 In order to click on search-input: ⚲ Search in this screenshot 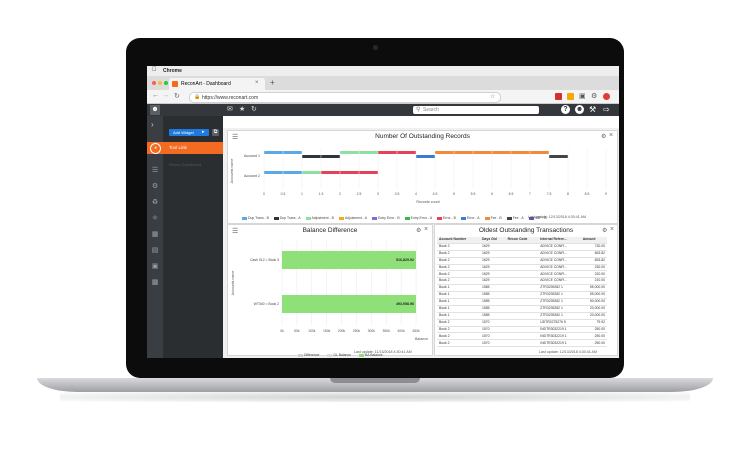, I will do `click(476, 110)`.